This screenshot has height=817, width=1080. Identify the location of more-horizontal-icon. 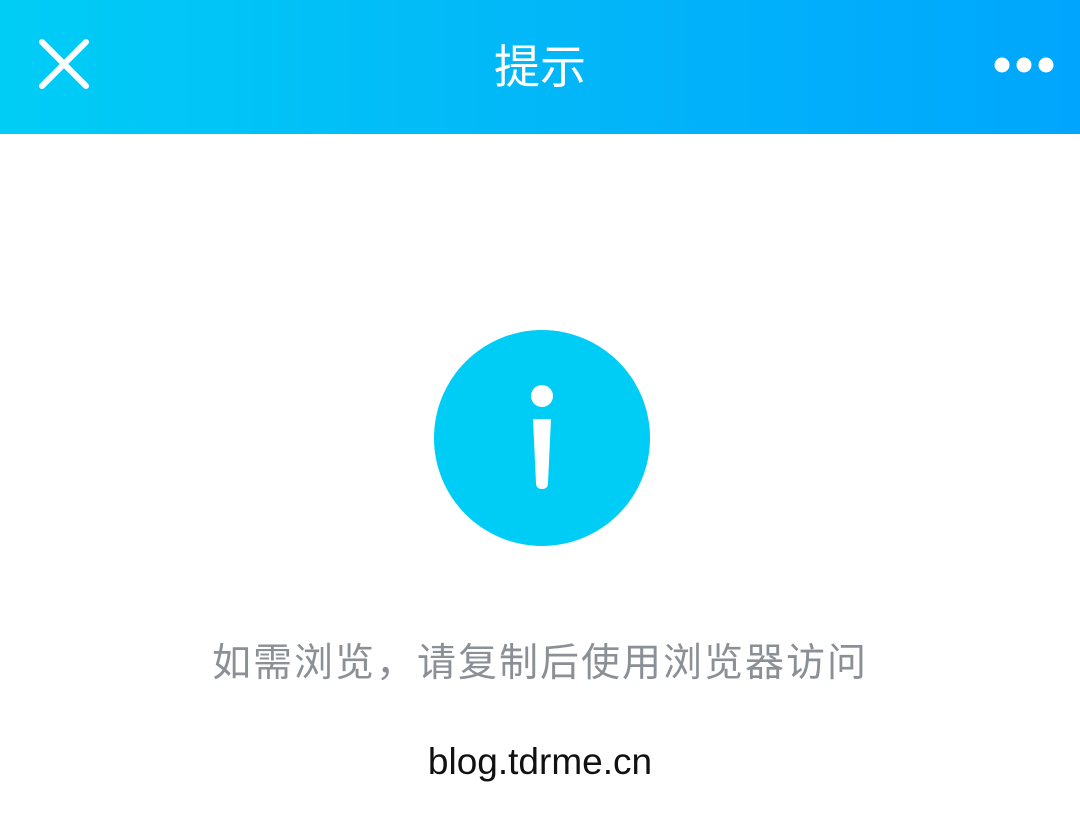
(1024, 65).